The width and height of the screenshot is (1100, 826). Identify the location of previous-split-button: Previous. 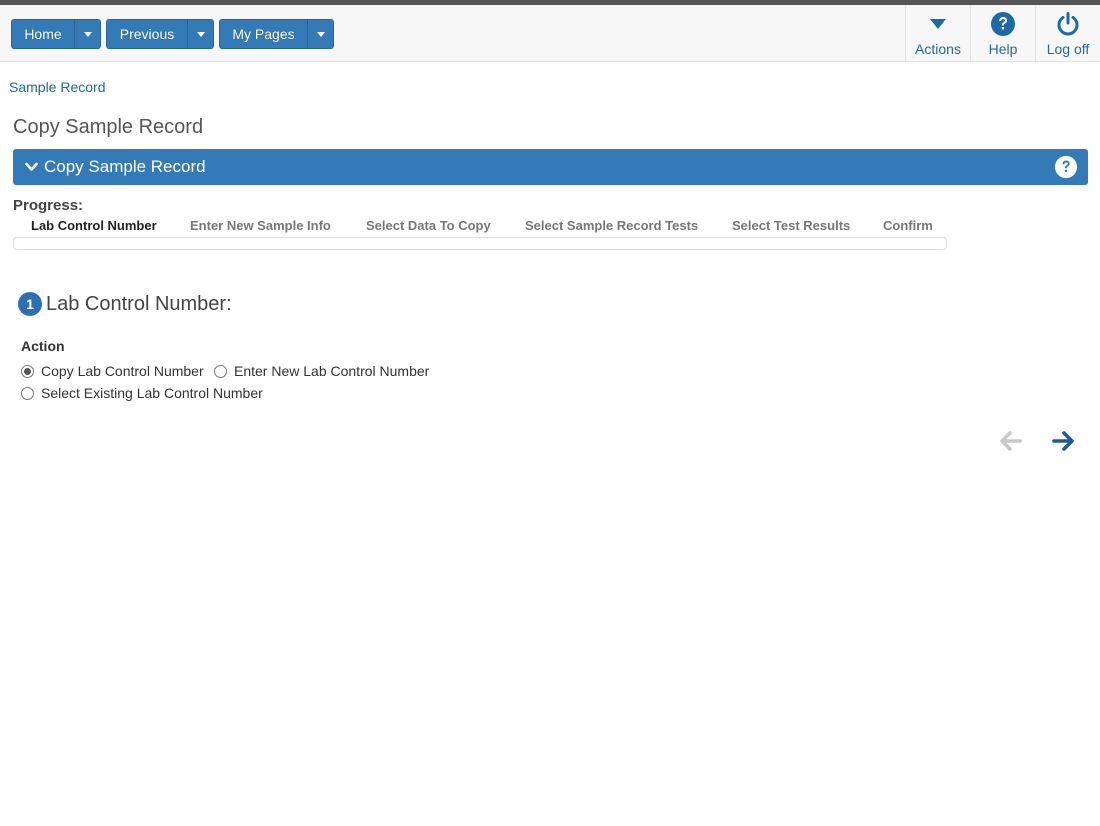
(160, 34).